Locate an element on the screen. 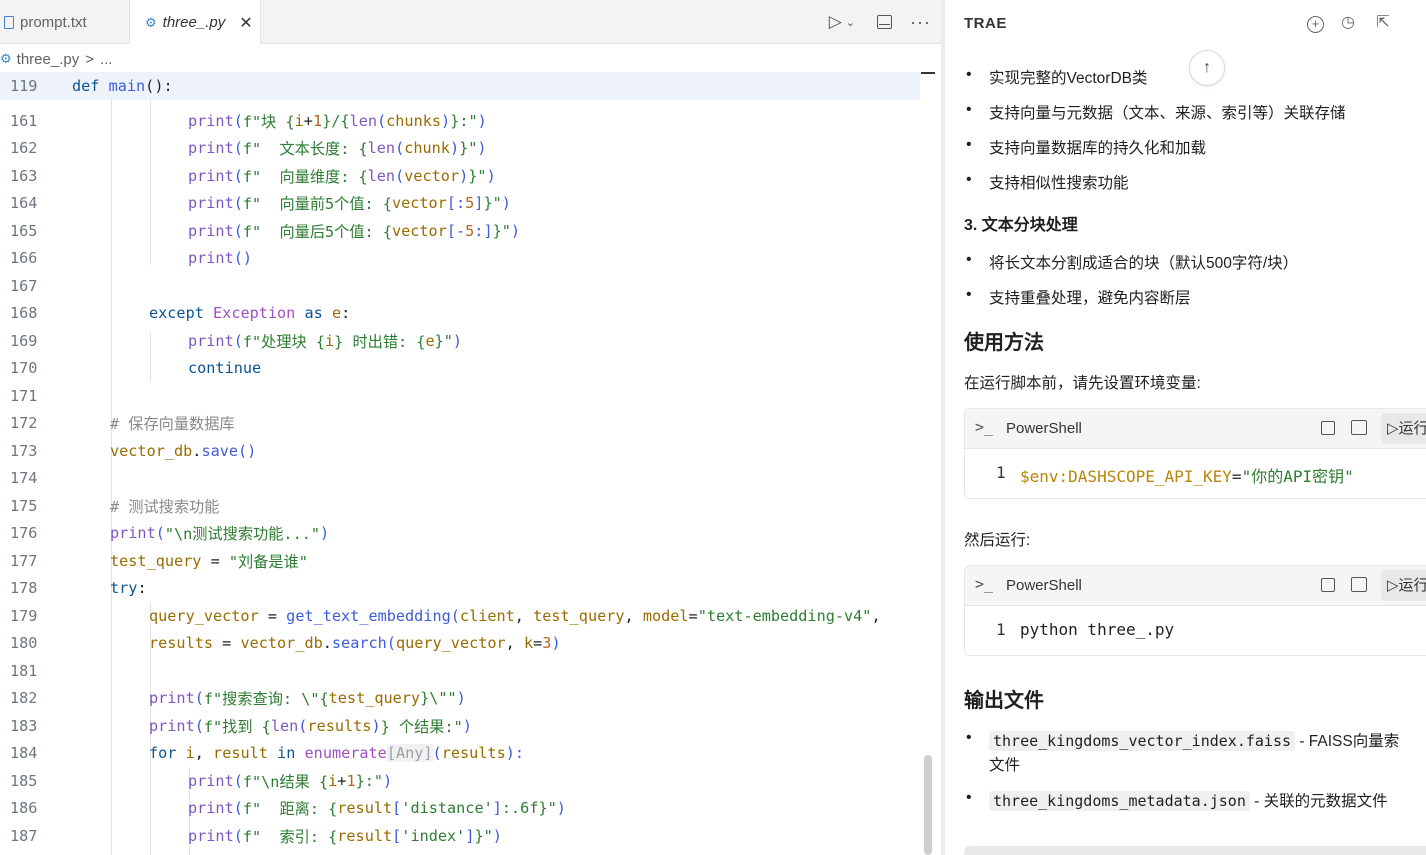 The image size is (1426, 855). code-text: print(f" 距离: {result['distance']:.6f}") is located at coordinates (377, 809).